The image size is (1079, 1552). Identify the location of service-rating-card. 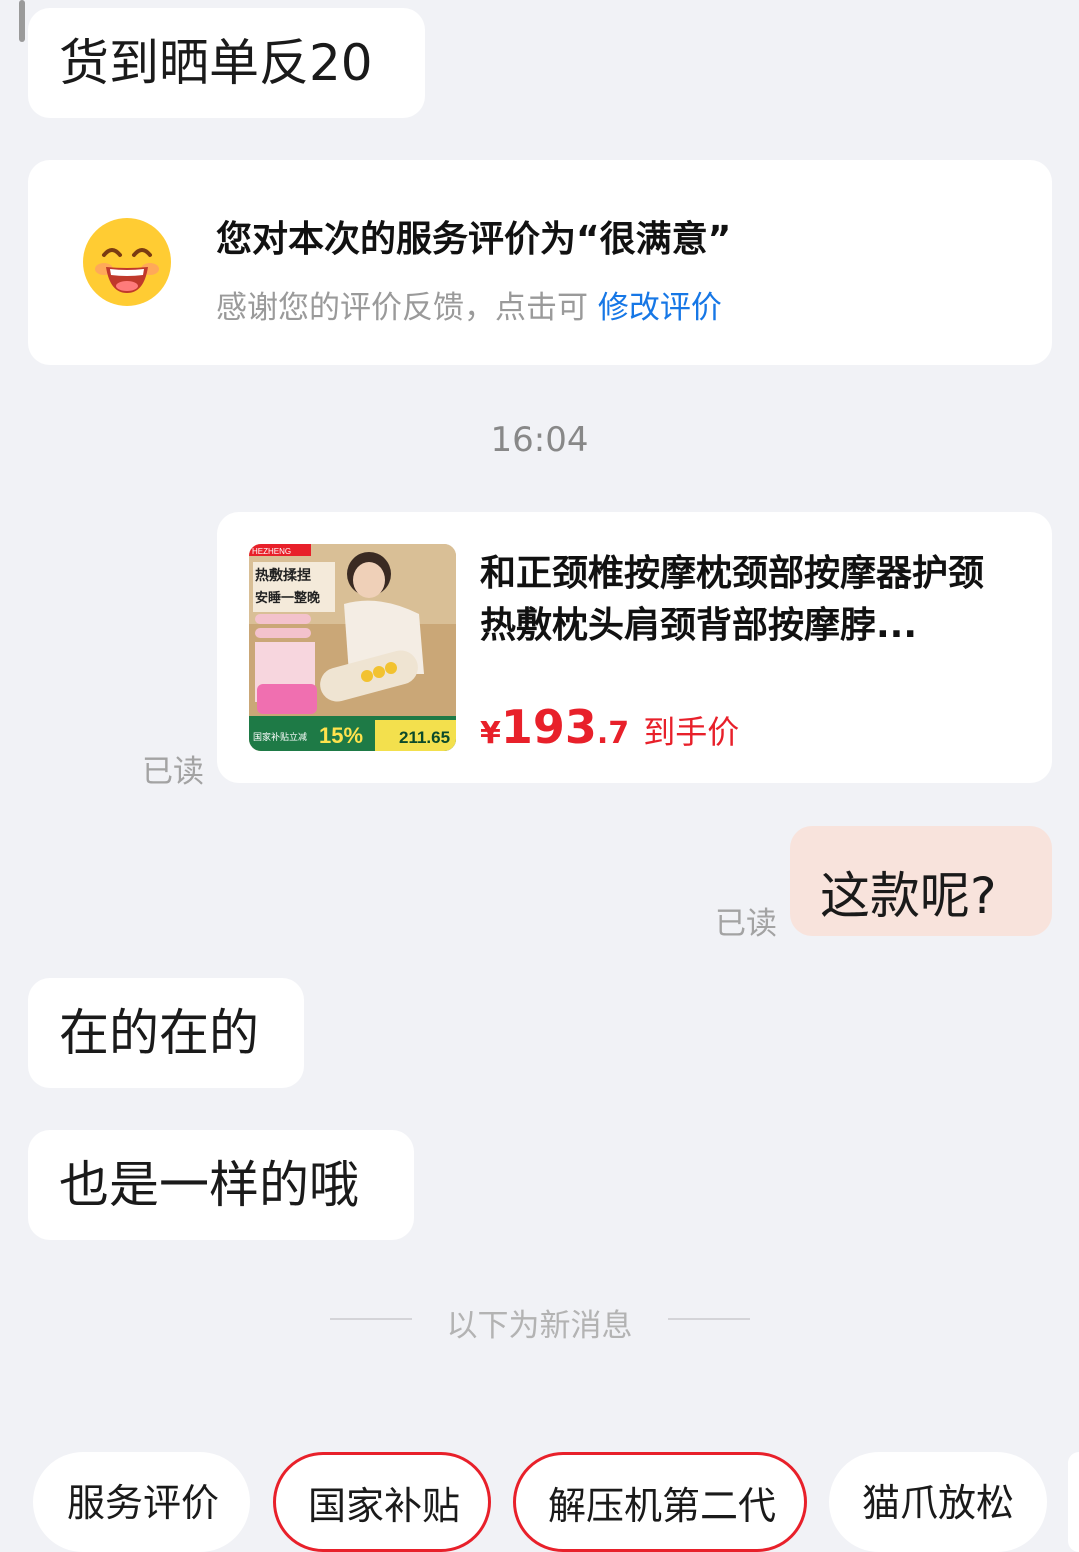
(540, 262).